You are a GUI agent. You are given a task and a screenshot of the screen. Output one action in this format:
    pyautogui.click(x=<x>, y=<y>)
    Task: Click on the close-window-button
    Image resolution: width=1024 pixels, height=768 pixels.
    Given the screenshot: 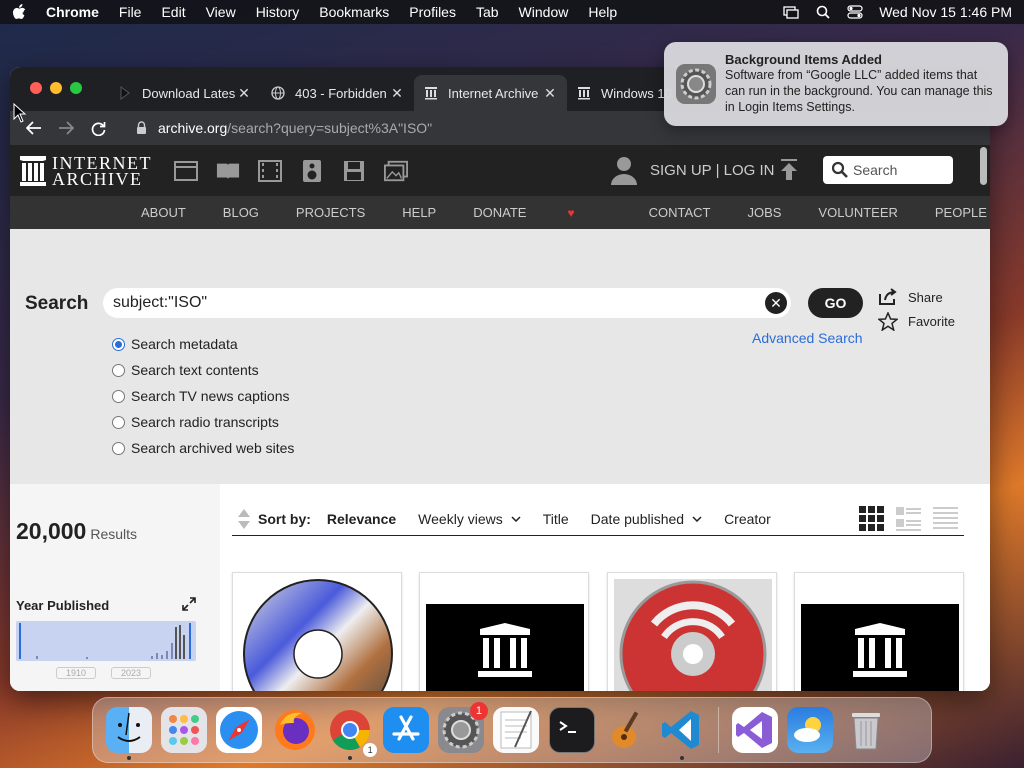 What is the action you would take?
    pyautogui.click(x=36, y=88)
    